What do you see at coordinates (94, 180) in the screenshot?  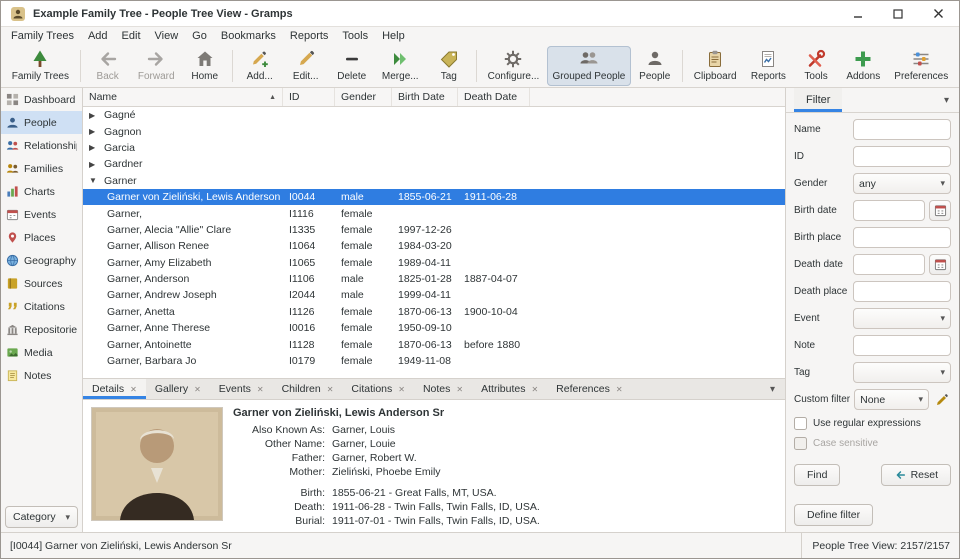 I see `expander-expanded-icon: ▼` at bounding box center [94, 180].